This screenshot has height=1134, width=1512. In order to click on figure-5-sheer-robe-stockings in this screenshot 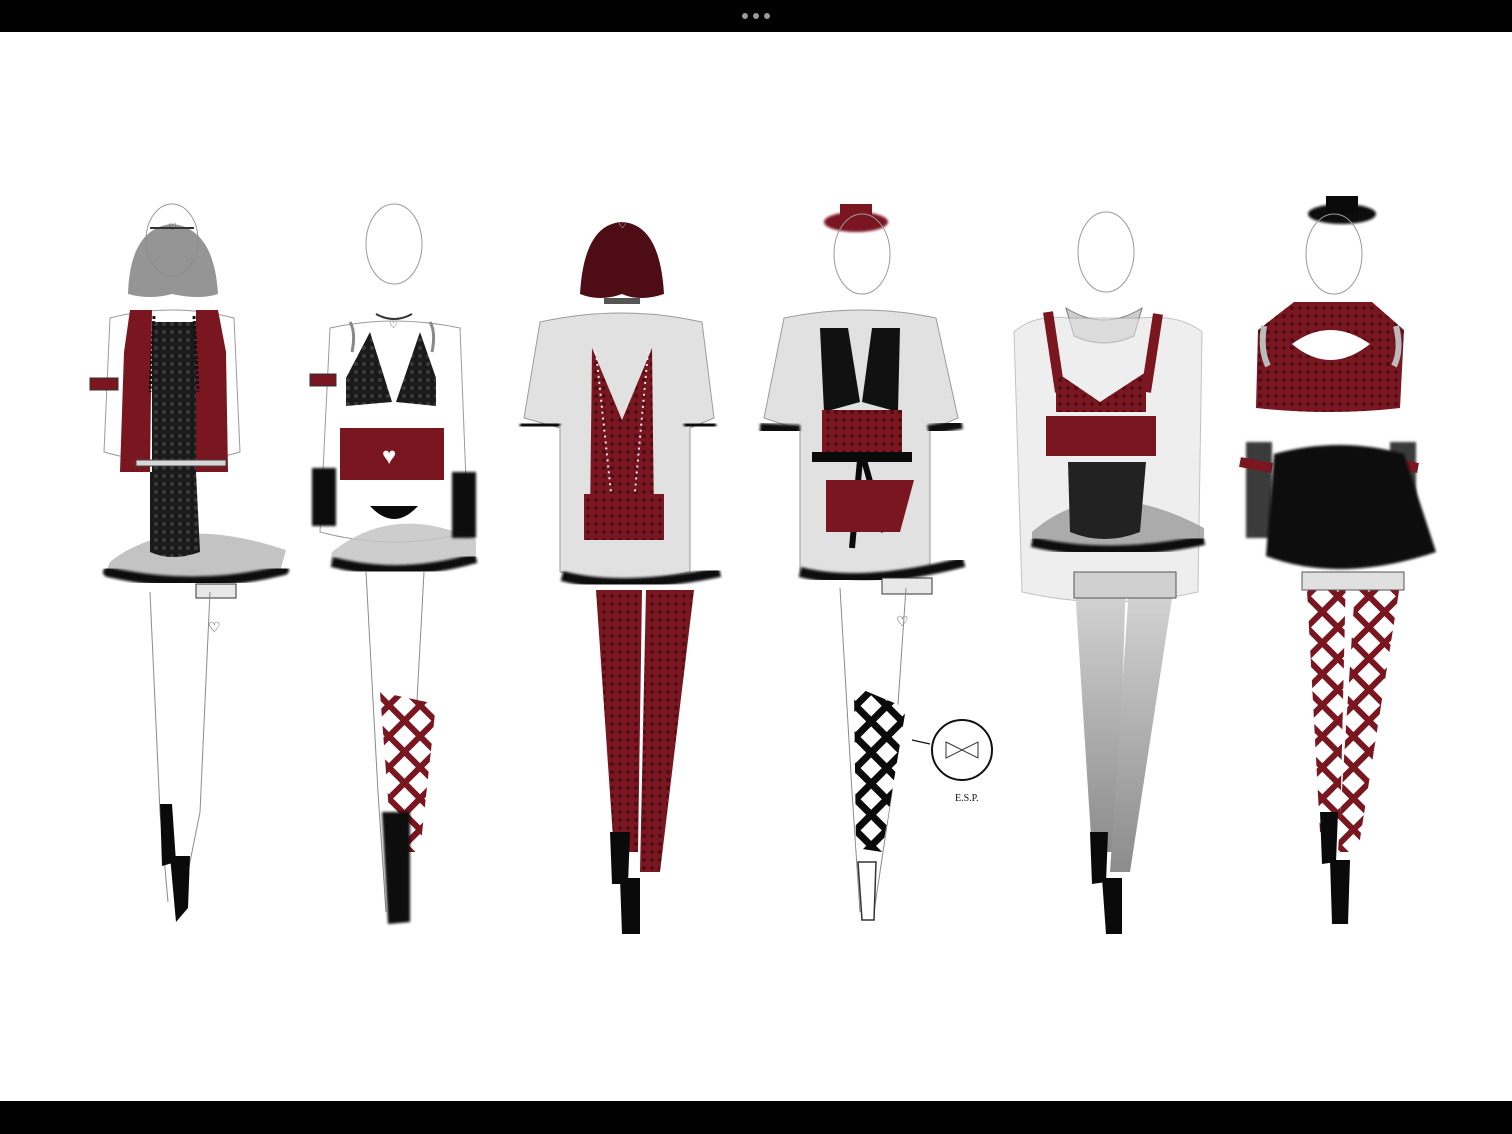, I will do `click(1109, 572)`.